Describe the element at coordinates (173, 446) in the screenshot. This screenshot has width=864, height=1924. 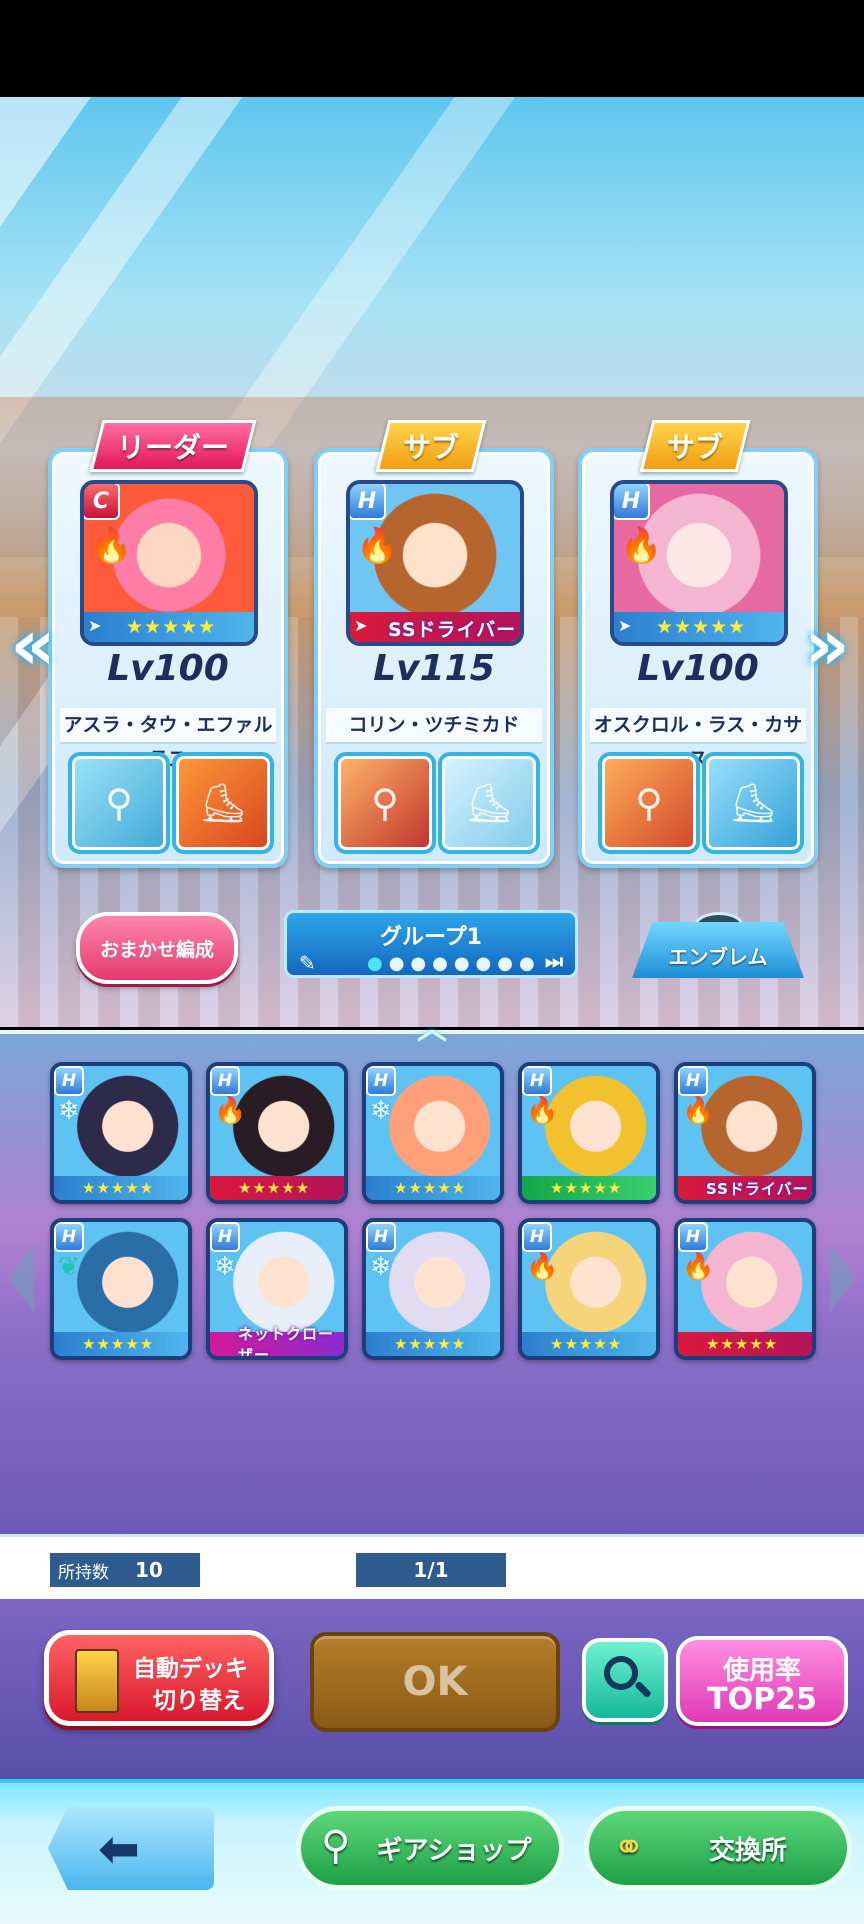
I see `leader-tag: リーダー` at that location.